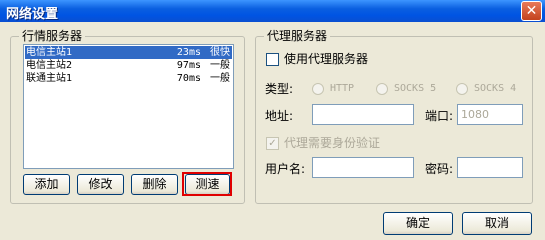  What do you see at coordinates (46, 184) in the screenshot?
I see `add-server-button: 添加` at bounding box center [46, 184].